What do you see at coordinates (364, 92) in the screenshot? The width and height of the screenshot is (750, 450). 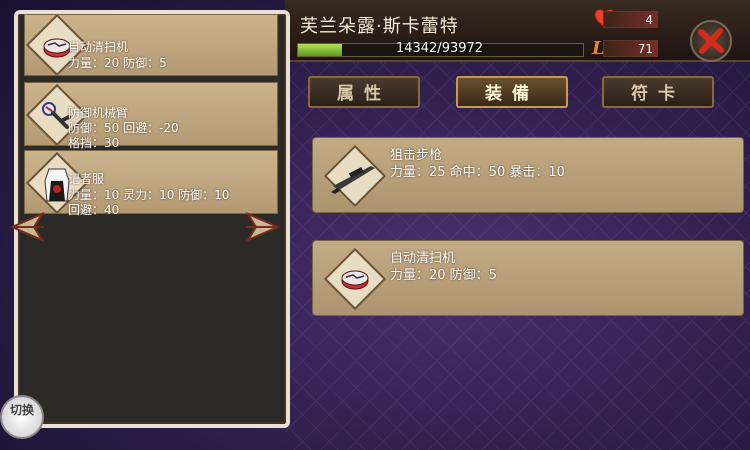 I see `tab-attributes: 属性` at bounding box center [364, 92].